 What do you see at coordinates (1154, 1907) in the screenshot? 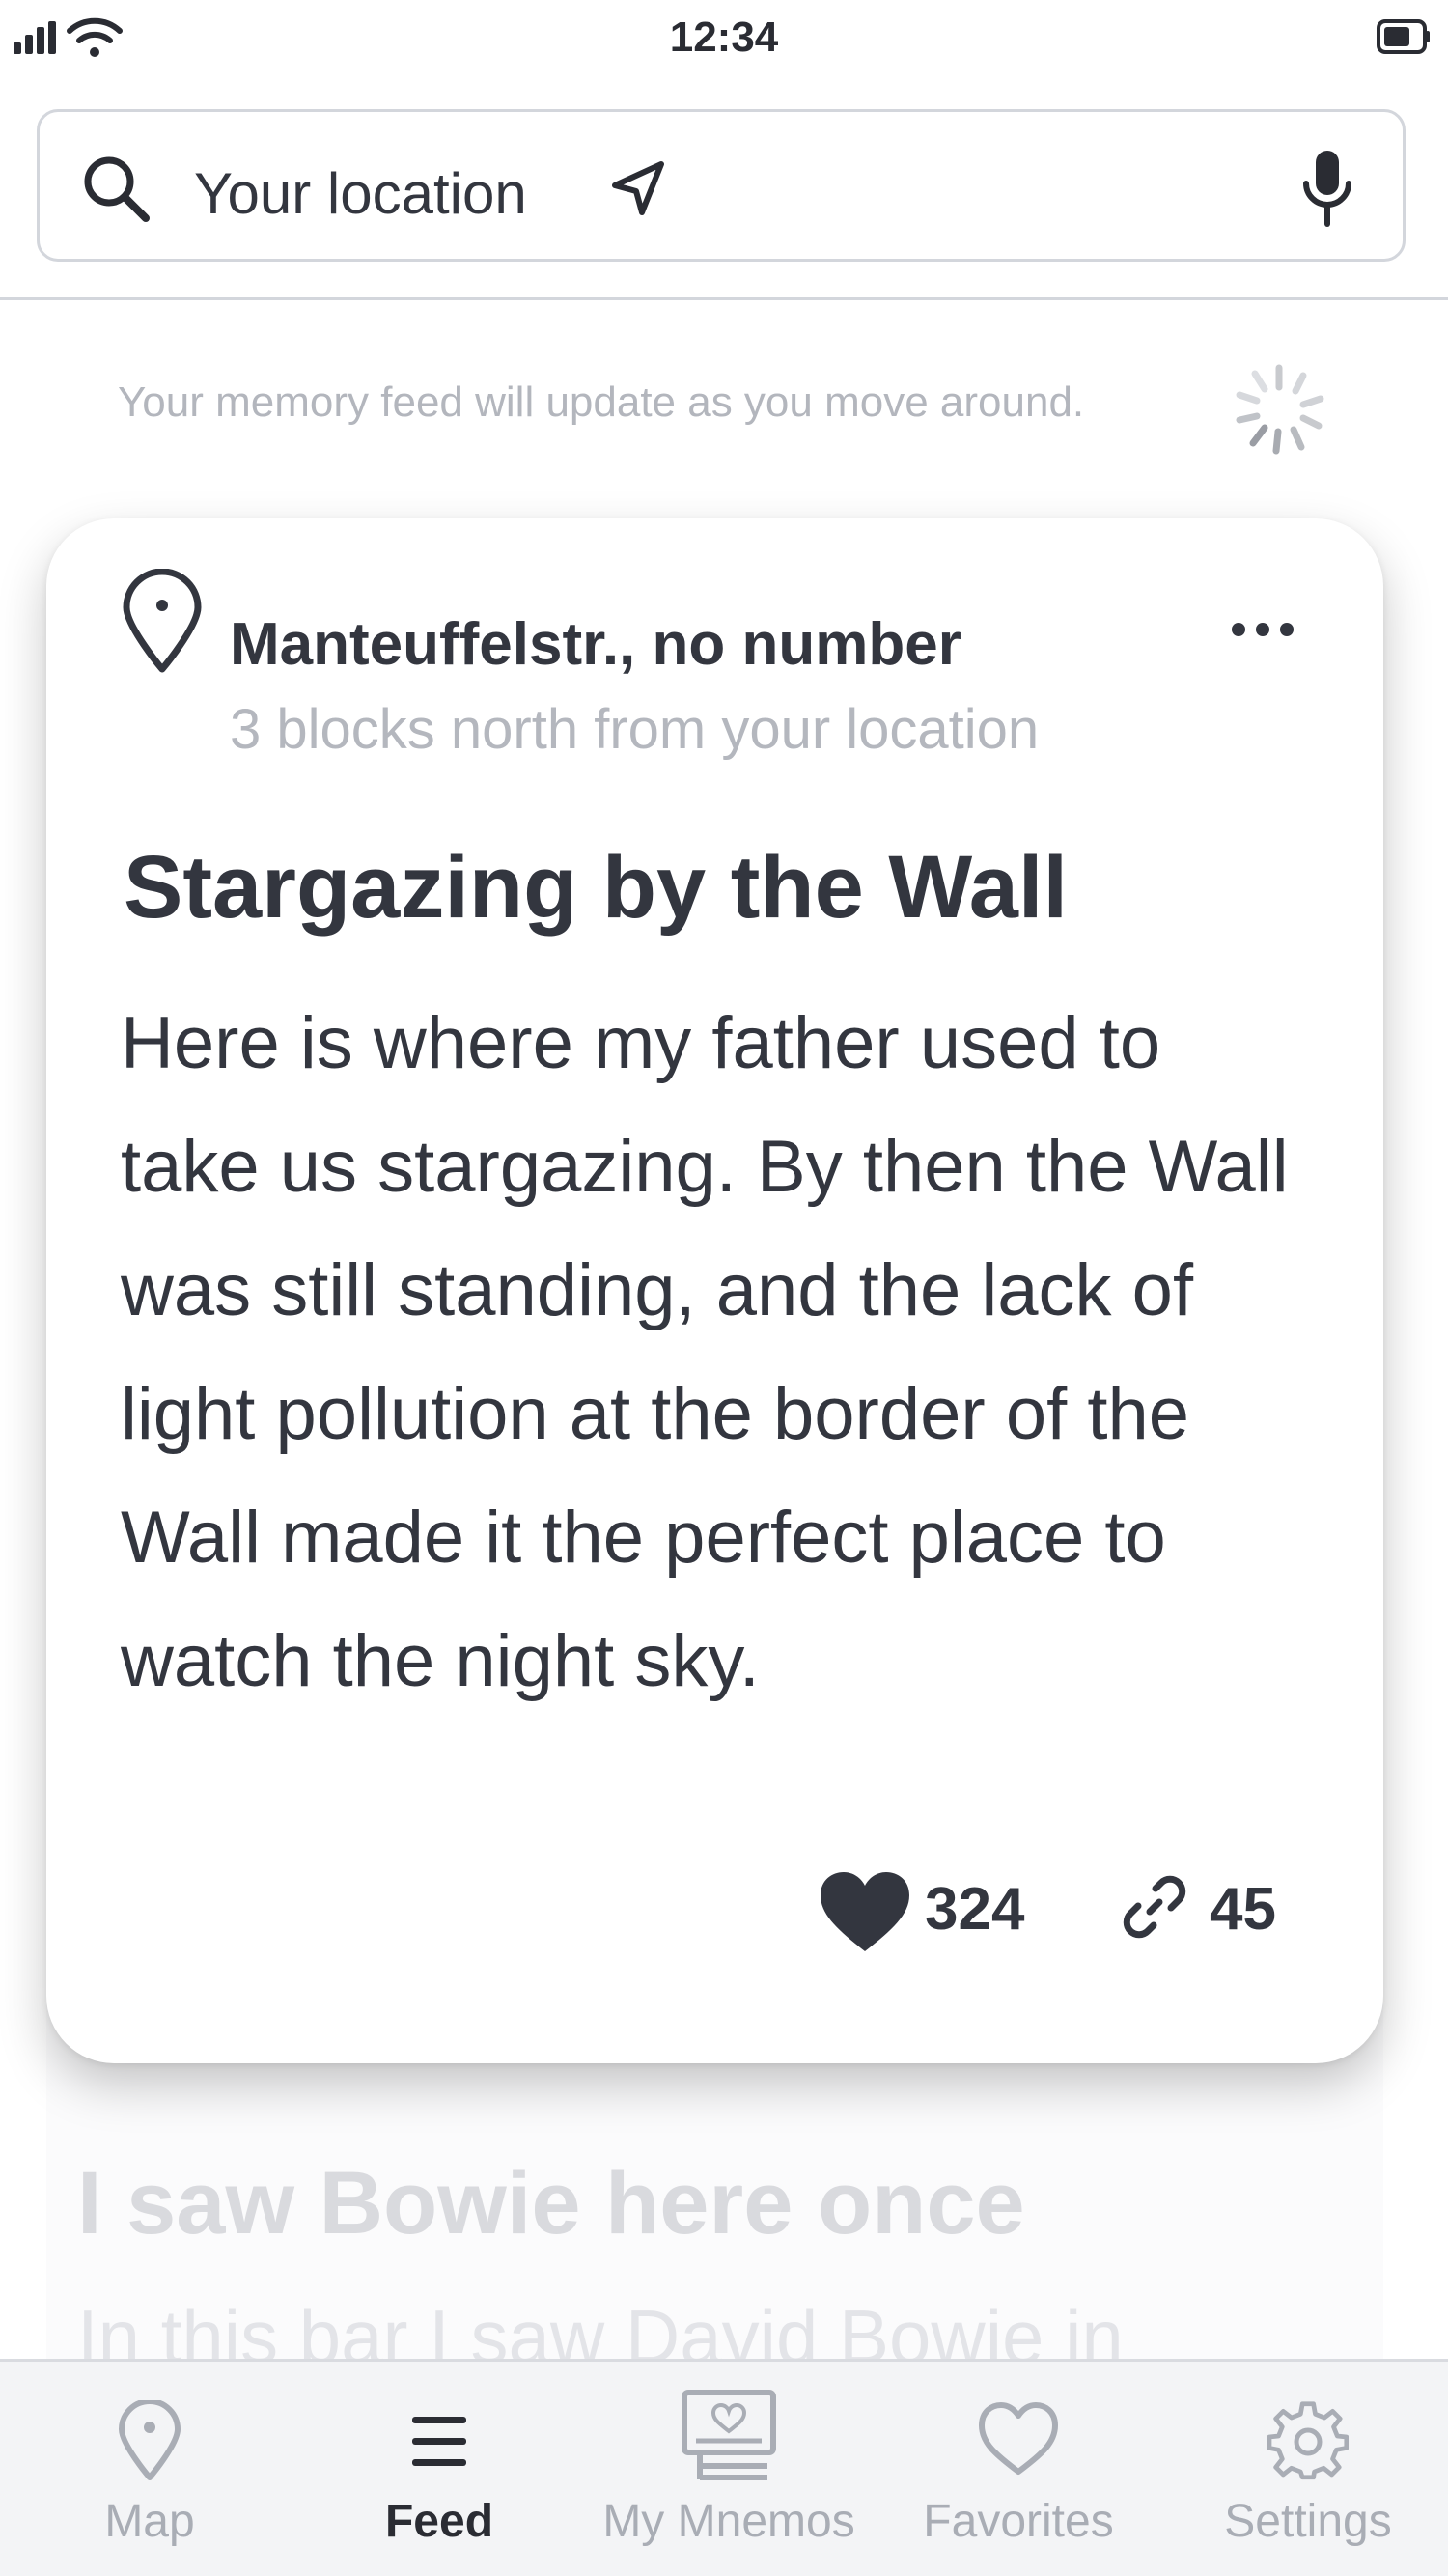
I see `link-icon` at bounding box center [1154, 1907].